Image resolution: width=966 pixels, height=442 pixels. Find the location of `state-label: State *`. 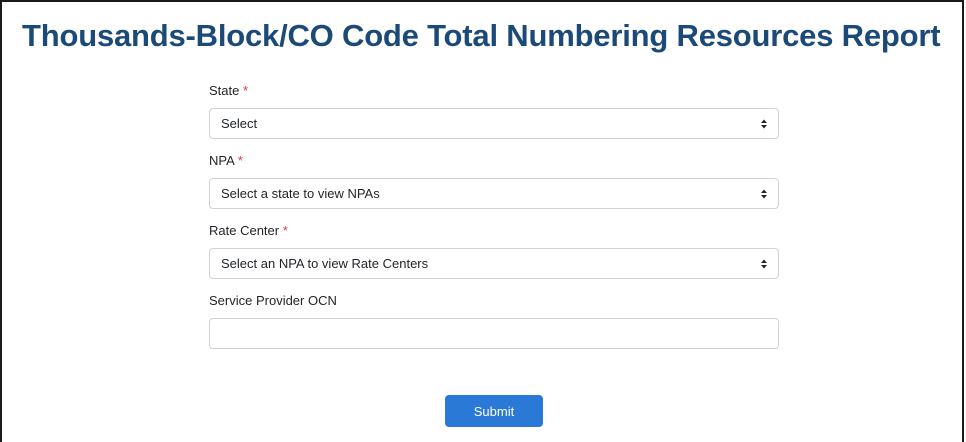

state-label: State * is located at coordinates (228, 90).